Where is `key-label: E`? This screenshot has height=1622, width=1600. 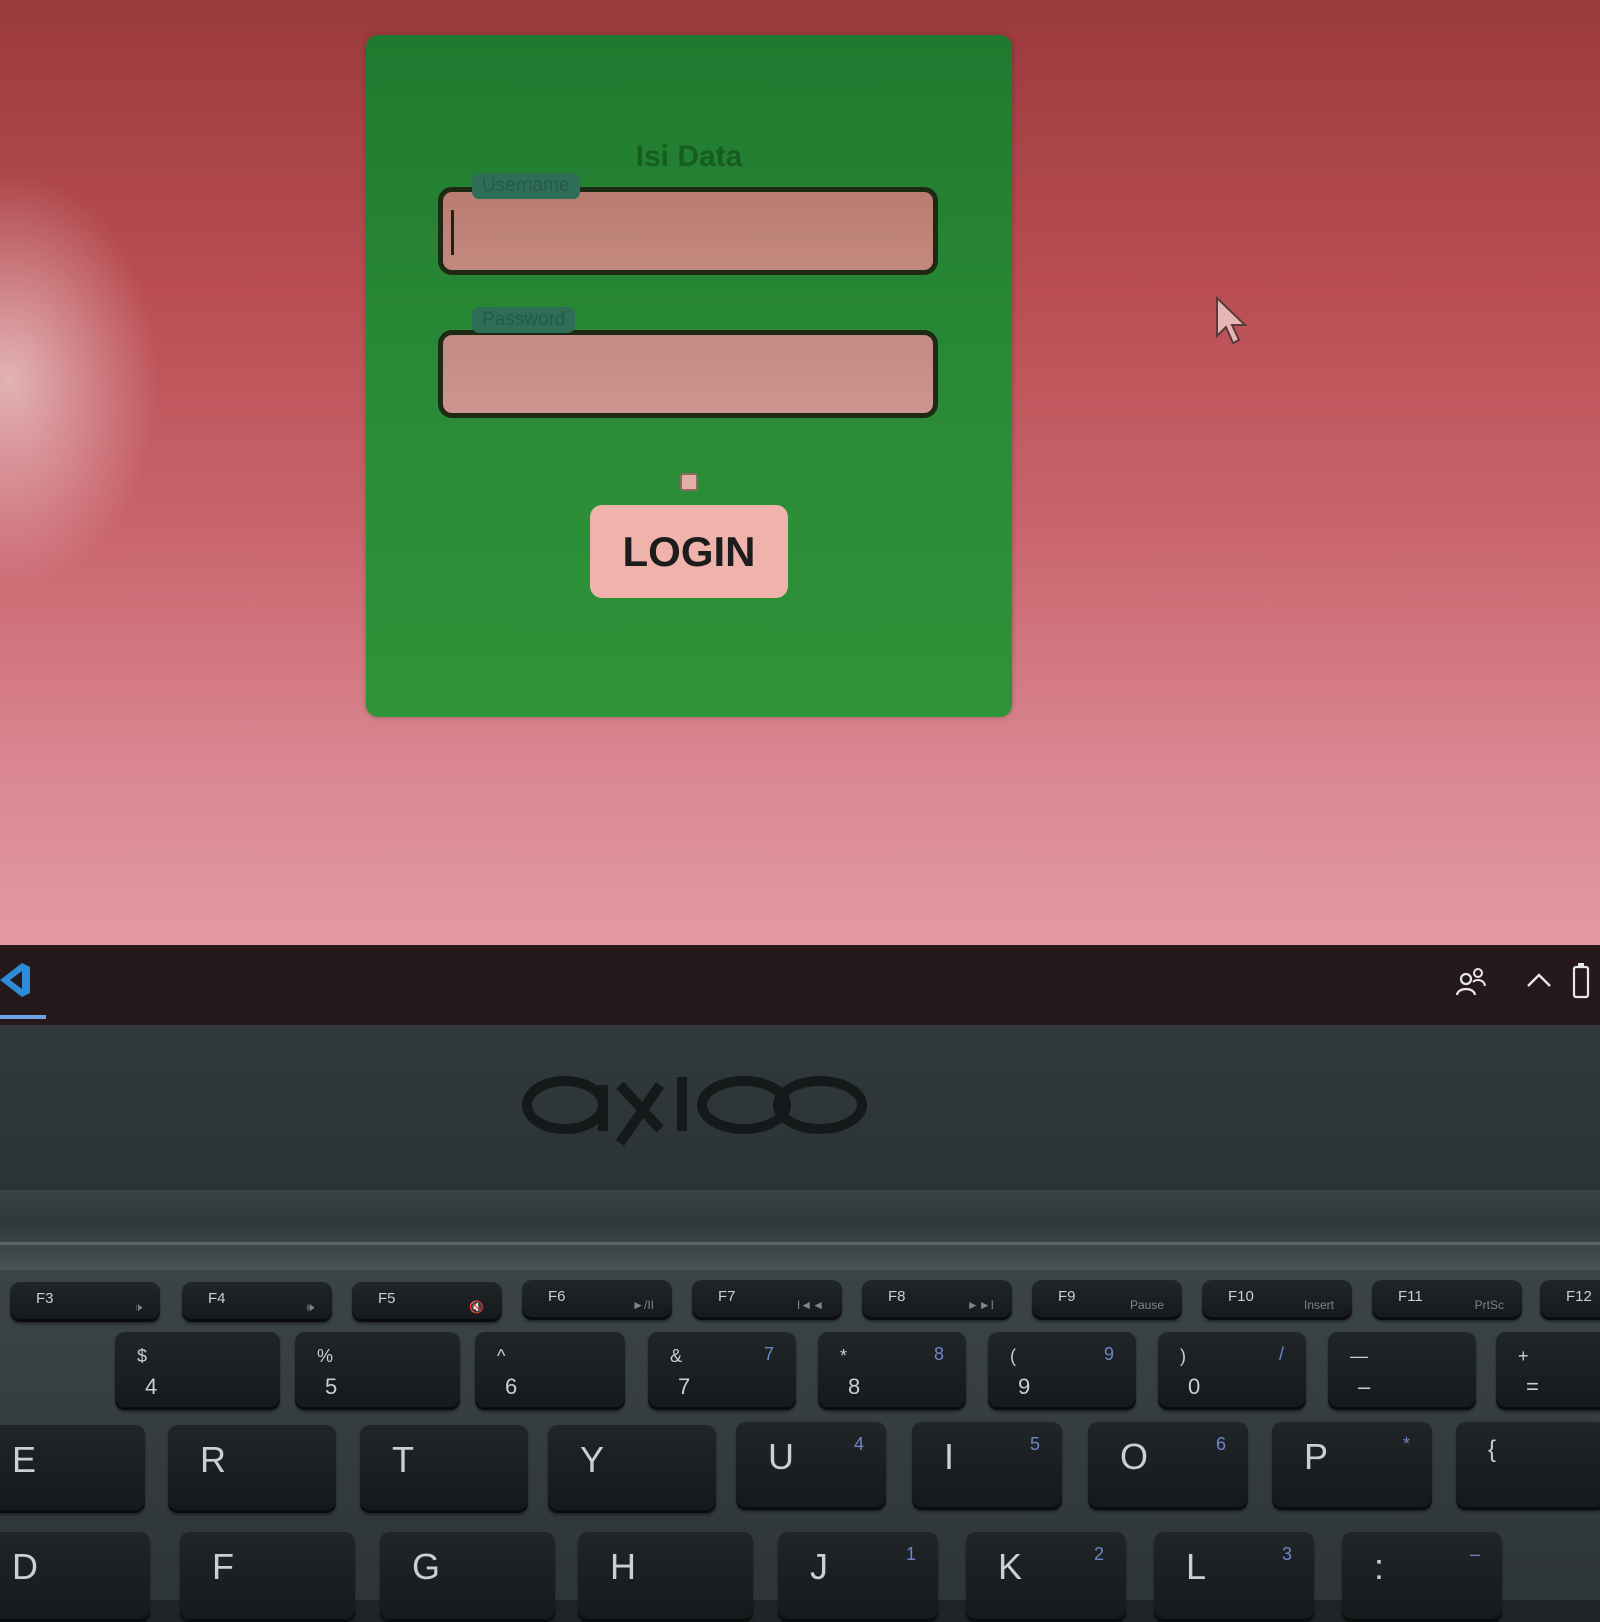 key-label: E is located at coordinates (24, 1459).